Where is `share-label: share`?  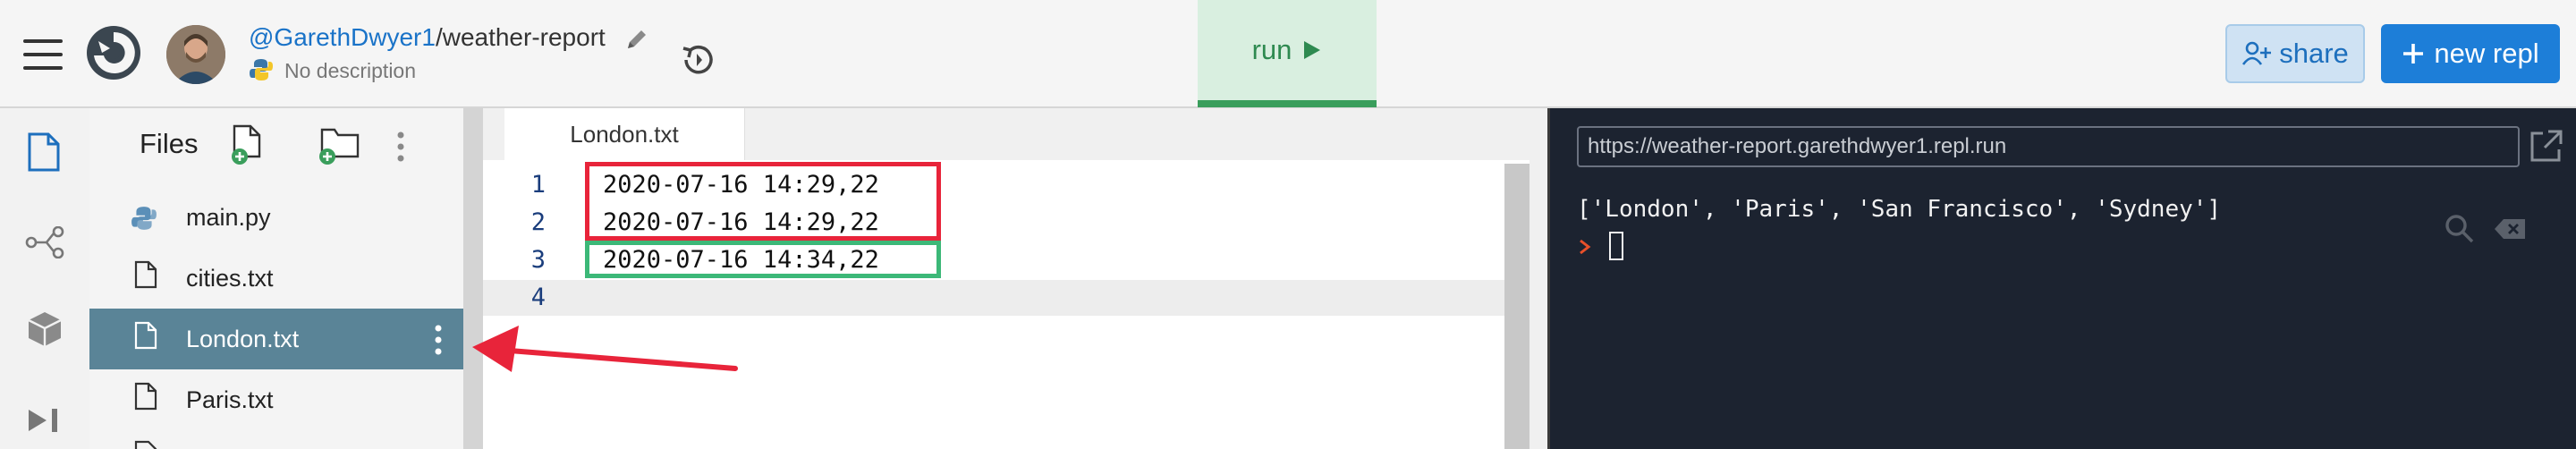
share-label: share is located at coordinates (2314, 53).